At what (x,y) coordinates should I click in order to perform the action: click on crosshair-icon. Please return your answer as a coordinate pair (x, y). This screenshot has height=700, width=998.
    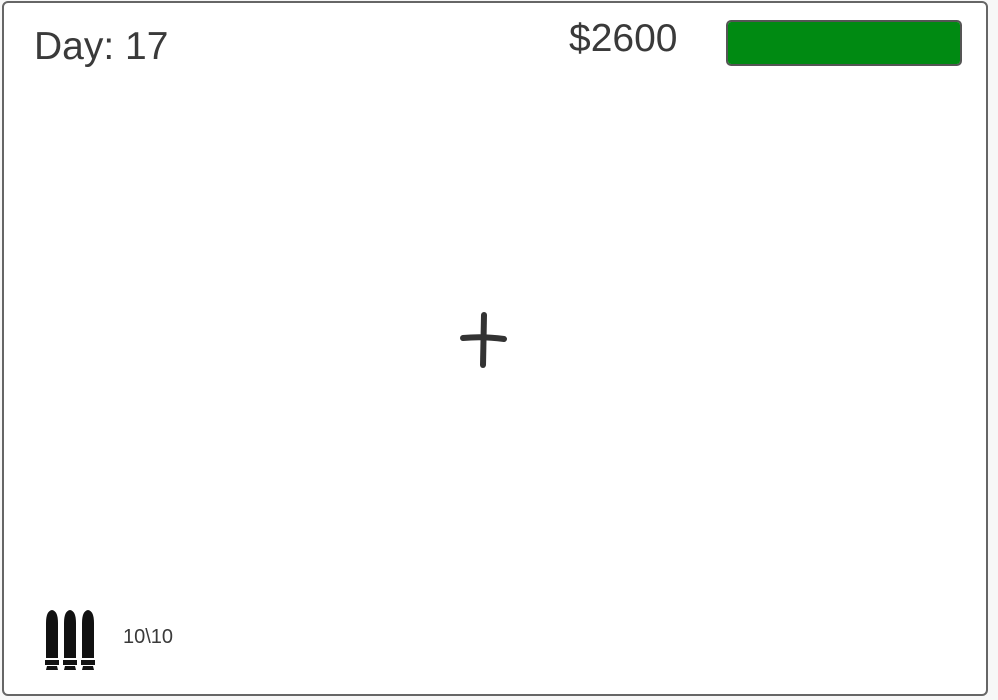
    Looking at the image, I should click on (483, 340).